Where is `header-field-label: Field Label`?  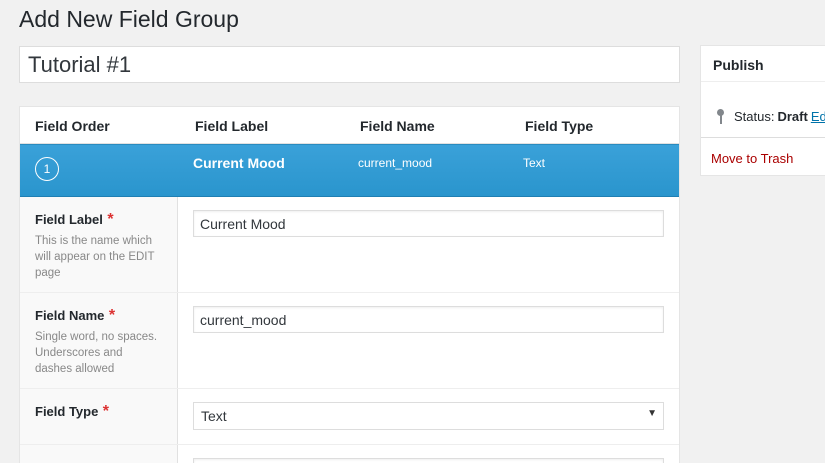
header-field-label: Field Label is located at coordinates (232, 126).